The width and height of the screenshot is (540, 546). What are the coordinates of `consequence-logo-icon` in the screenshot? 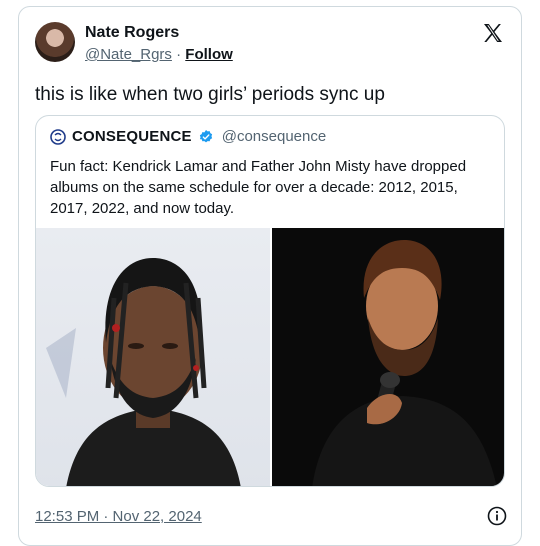 It's located at (58, 136).